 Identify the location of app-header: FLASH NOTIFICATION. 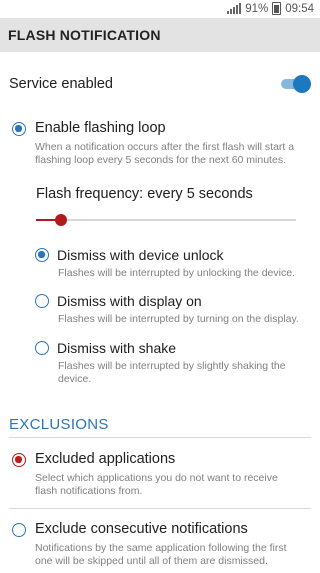
(160, 35).